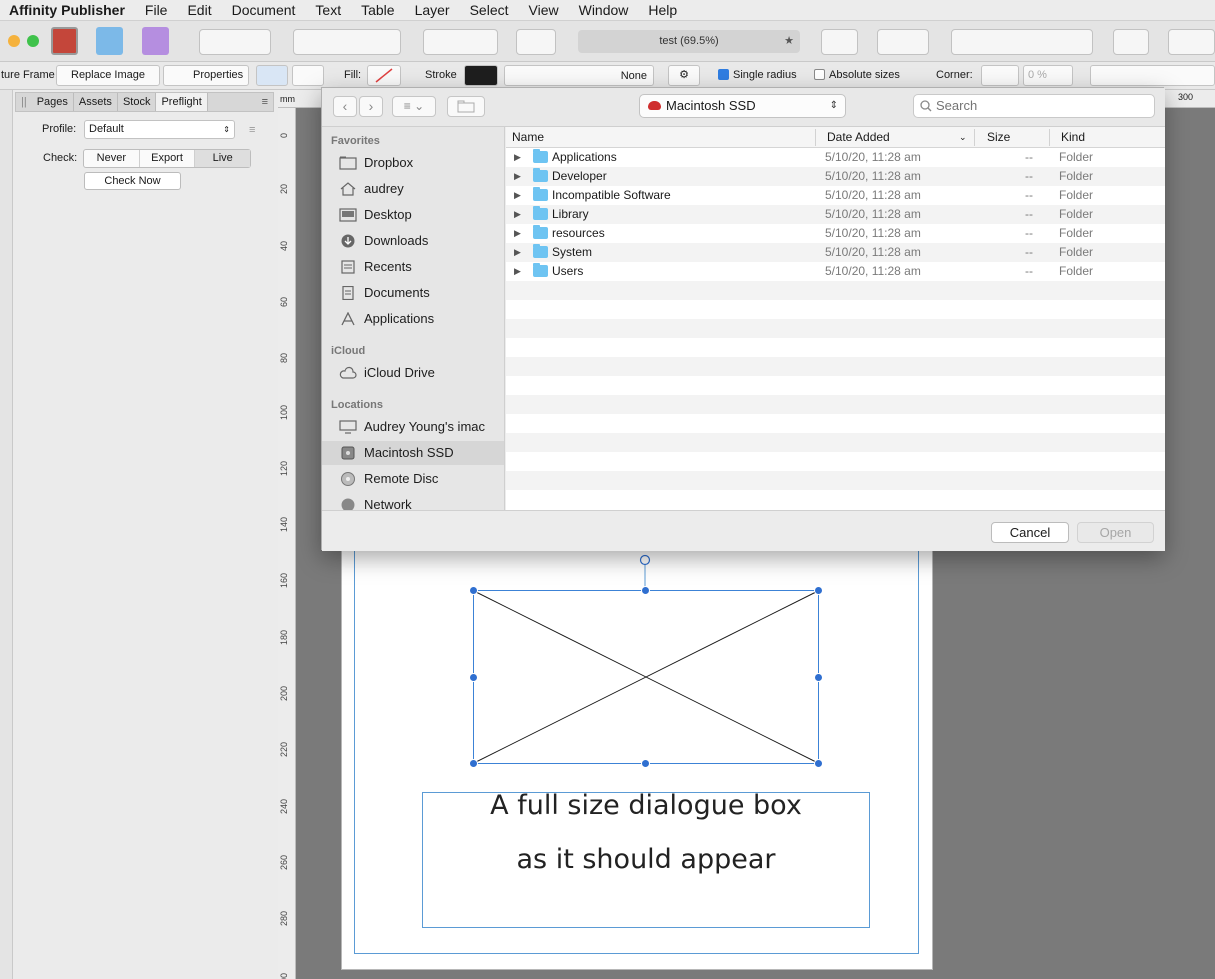  Describe the element at coordinates (1152, 75) in the screenshot. I see `transform-origin-buttons` at that location.